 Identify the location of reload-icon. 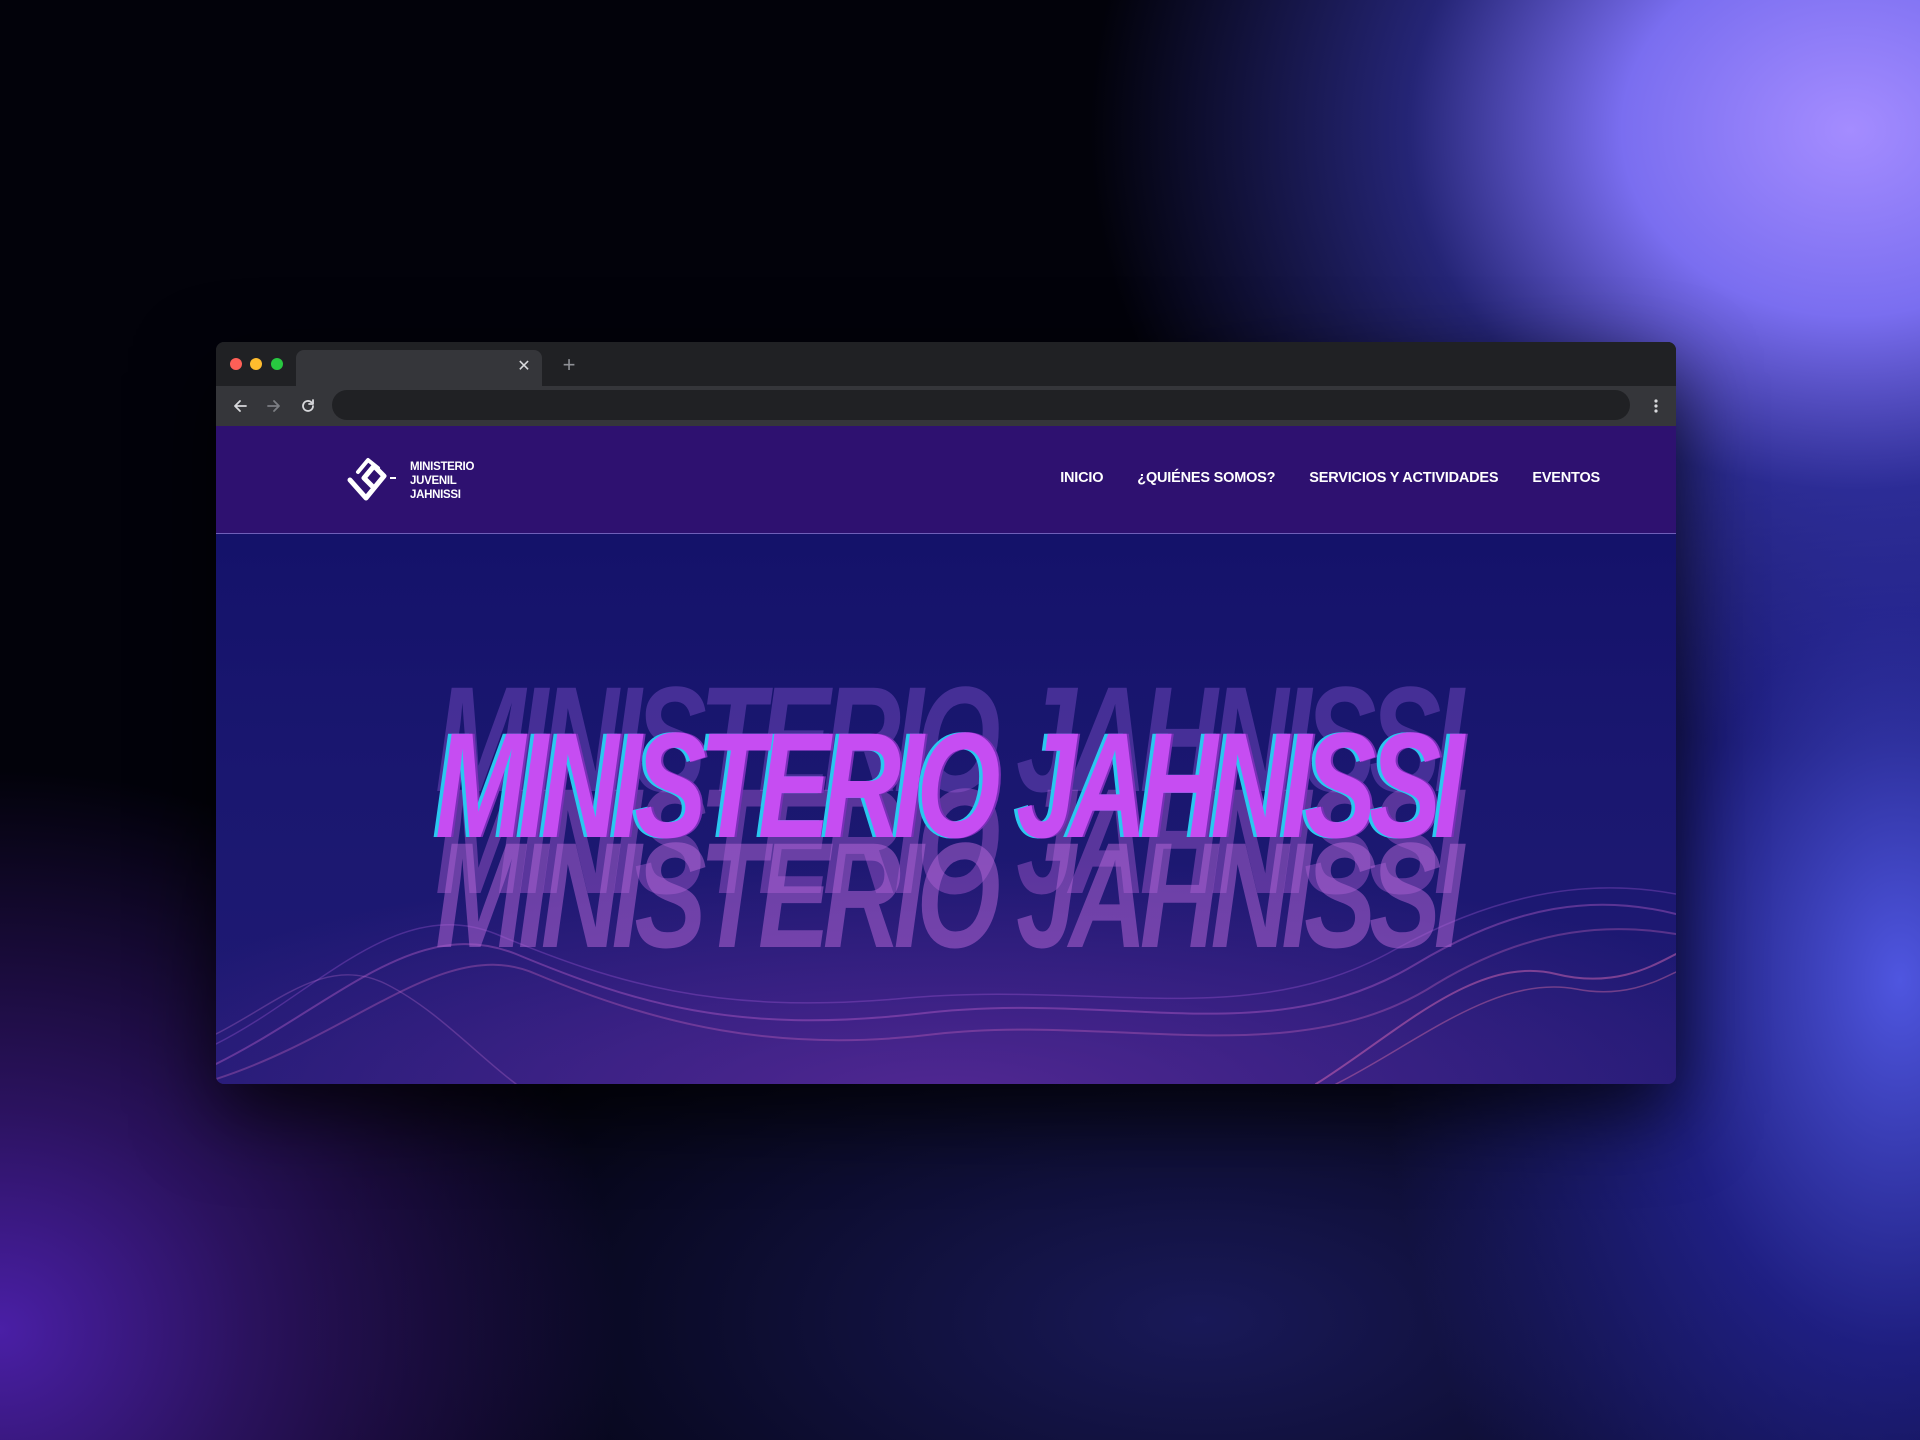
(308, 405).